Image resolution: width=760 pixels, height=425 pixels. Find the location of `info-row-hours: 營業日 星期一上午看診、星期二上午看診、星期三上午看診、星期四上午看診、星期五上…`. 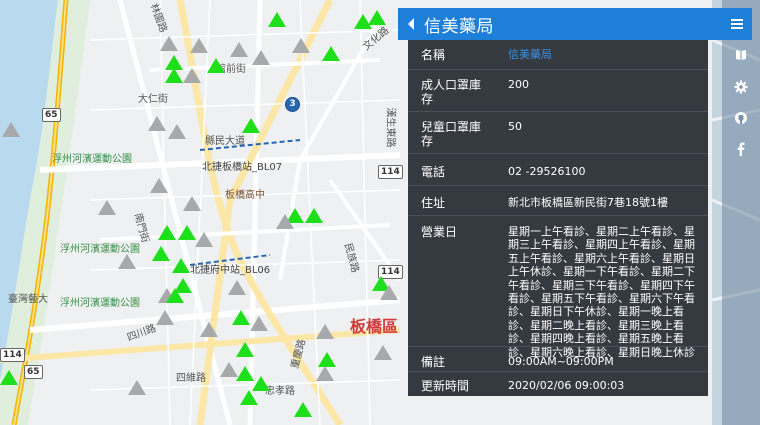

info-row-hours: 營業日 星期一上午看診、星期二上午看診、星期三上午看診、星期四上午看診、星期五上… is located at coordinates (558, 287).